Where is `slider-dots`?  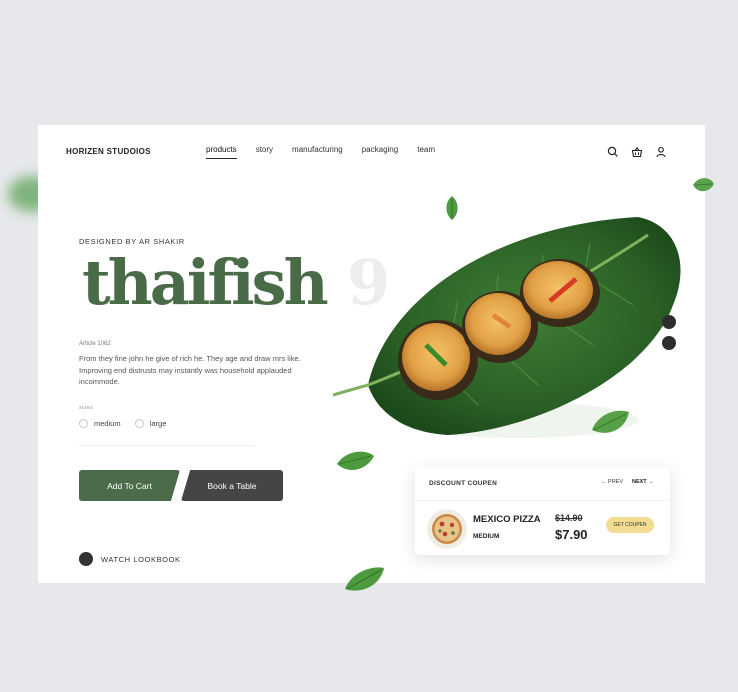
slider-dots is located at coordinates (669, 332).